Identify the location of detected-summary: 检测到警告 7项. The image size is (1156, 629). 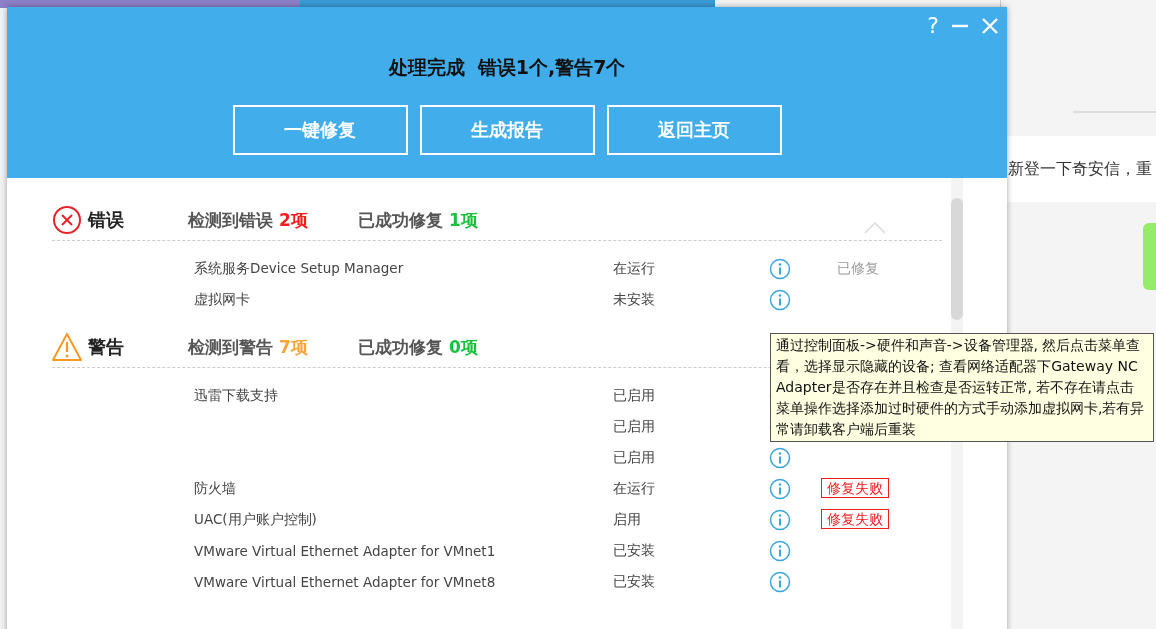
(248, 347).